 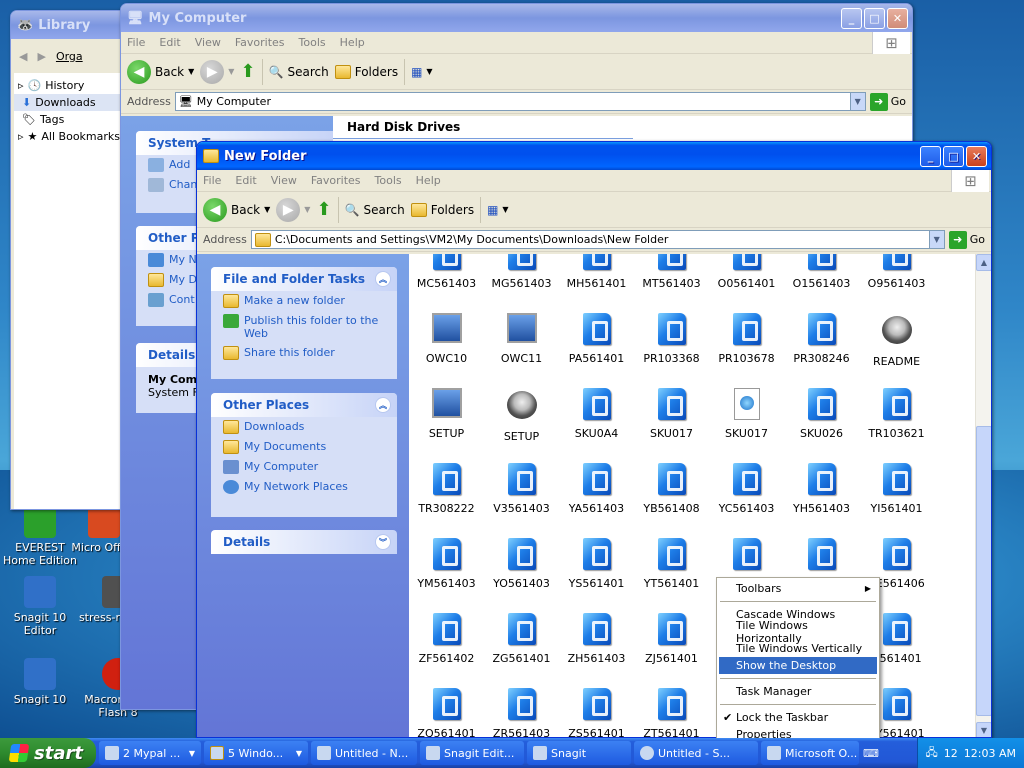 What do you see at coordinates (932, 753) in the screenshot?
I see `network-tray-icon: 🖧` at bounding box center [932, 753].